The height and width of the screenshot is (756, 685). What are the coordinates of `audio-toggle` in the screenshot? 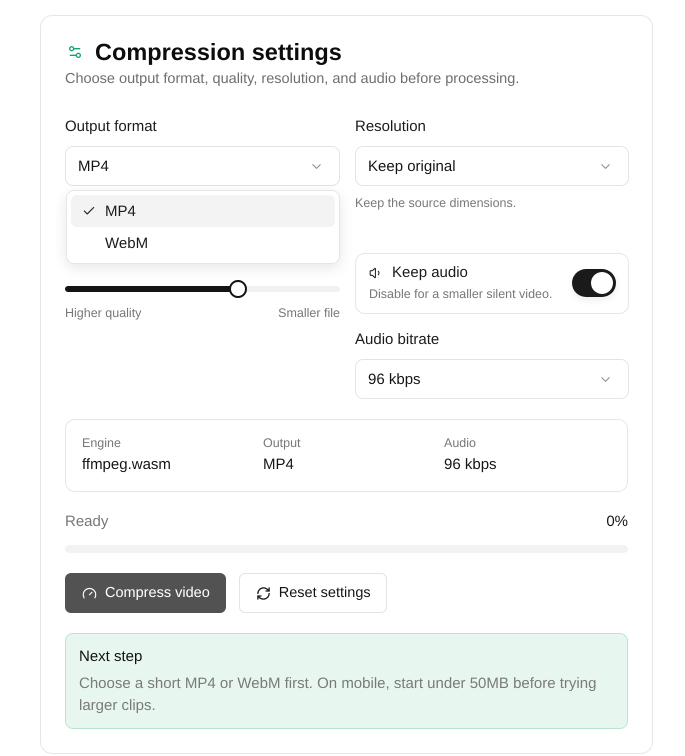 It's located at (594, 283).